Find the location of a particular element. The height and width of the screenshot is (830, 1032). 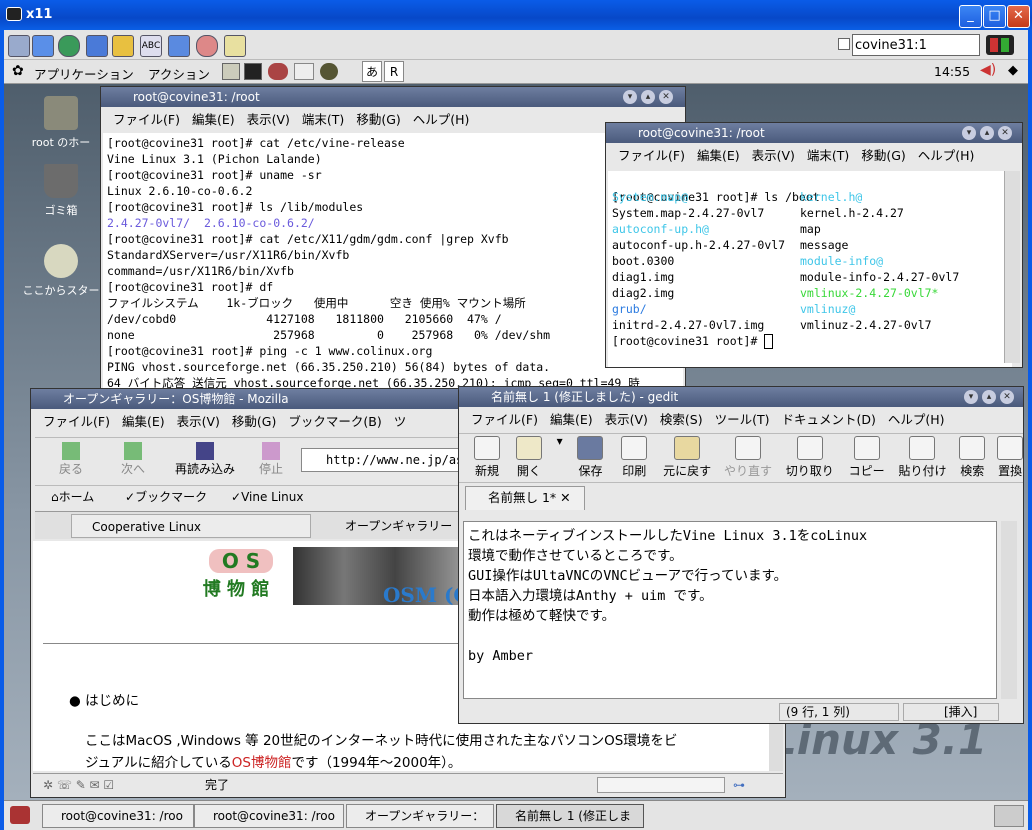

network-icon is located at coordinates (19, 46).